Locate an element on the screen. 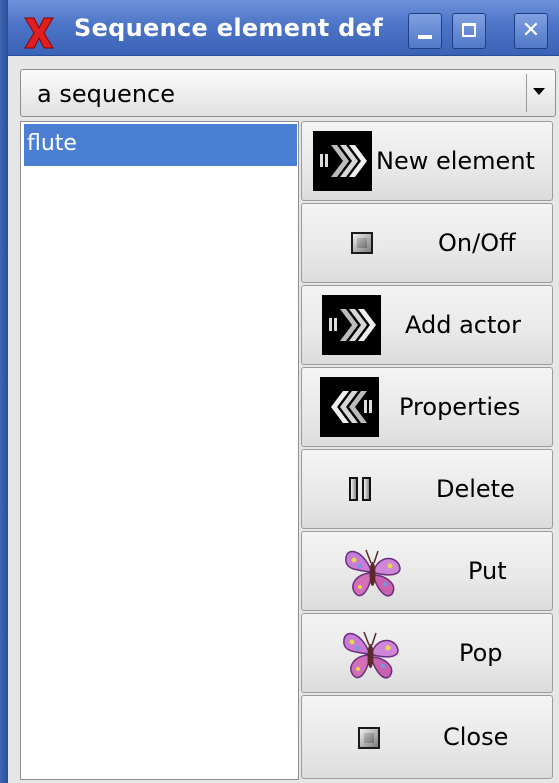  properties-button: Properties is located at coordinates (427, 407).